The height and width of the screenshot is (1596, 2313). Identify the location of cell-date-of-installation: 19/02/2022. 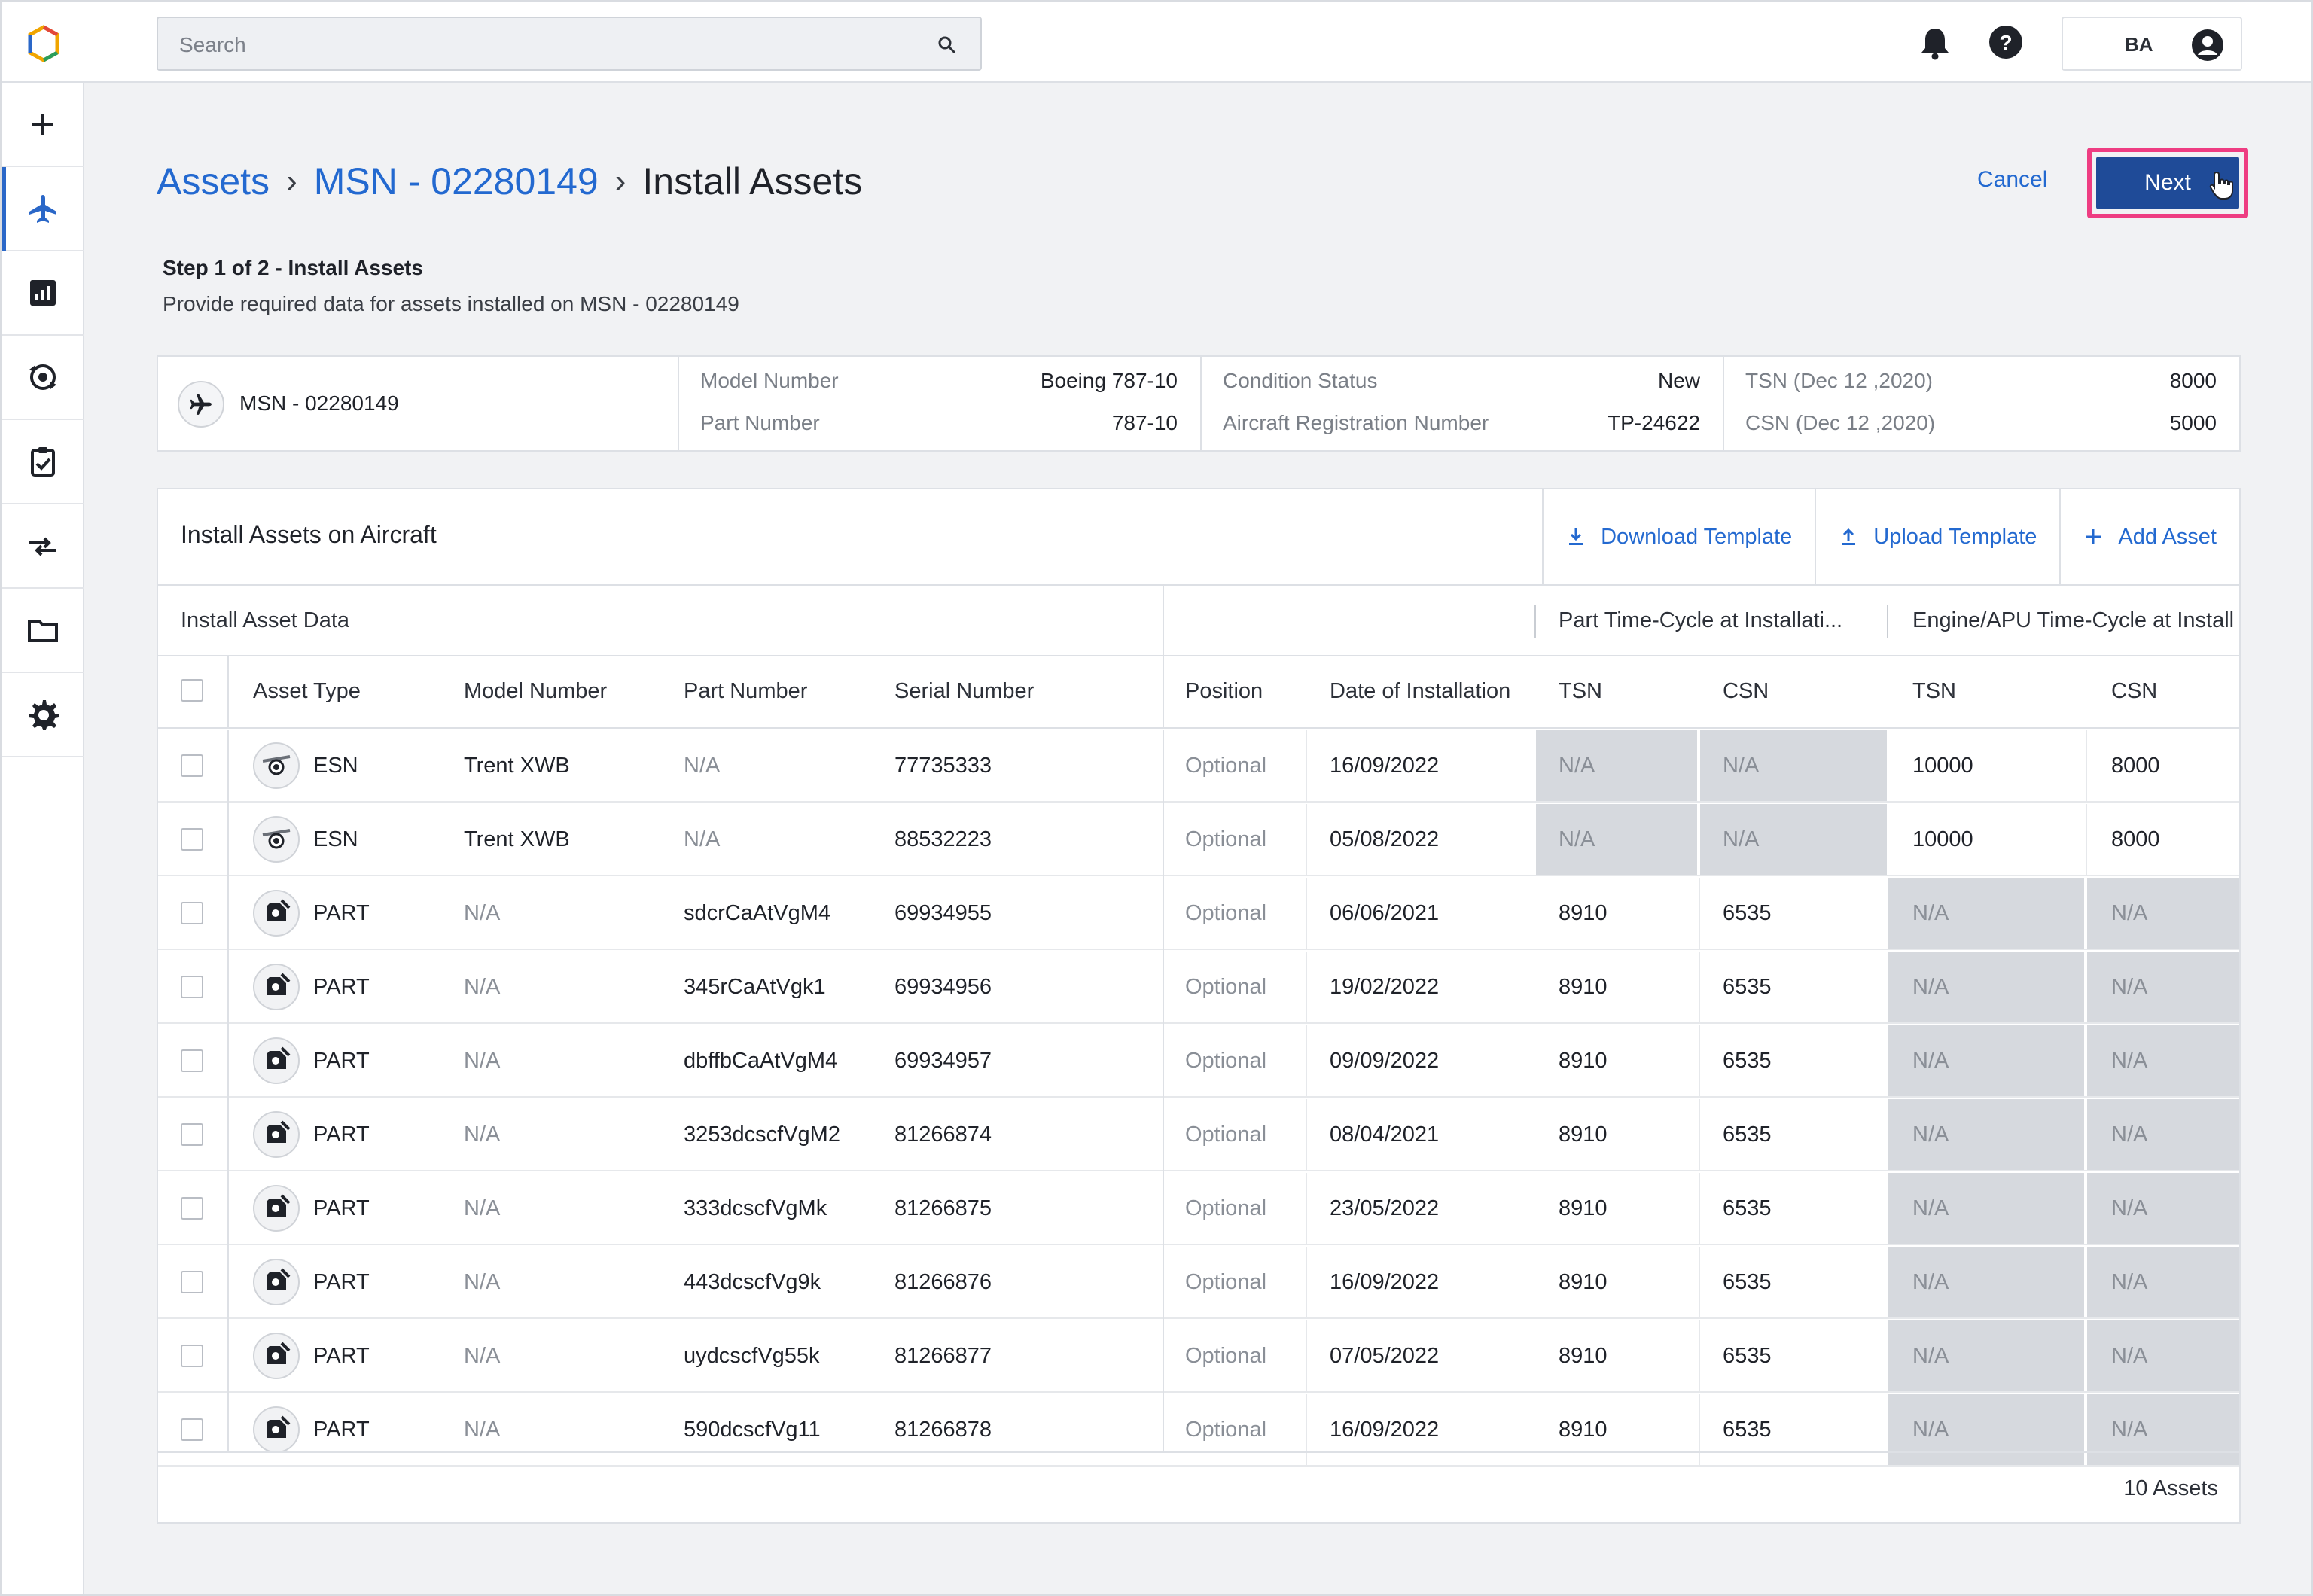
(1384, 987).